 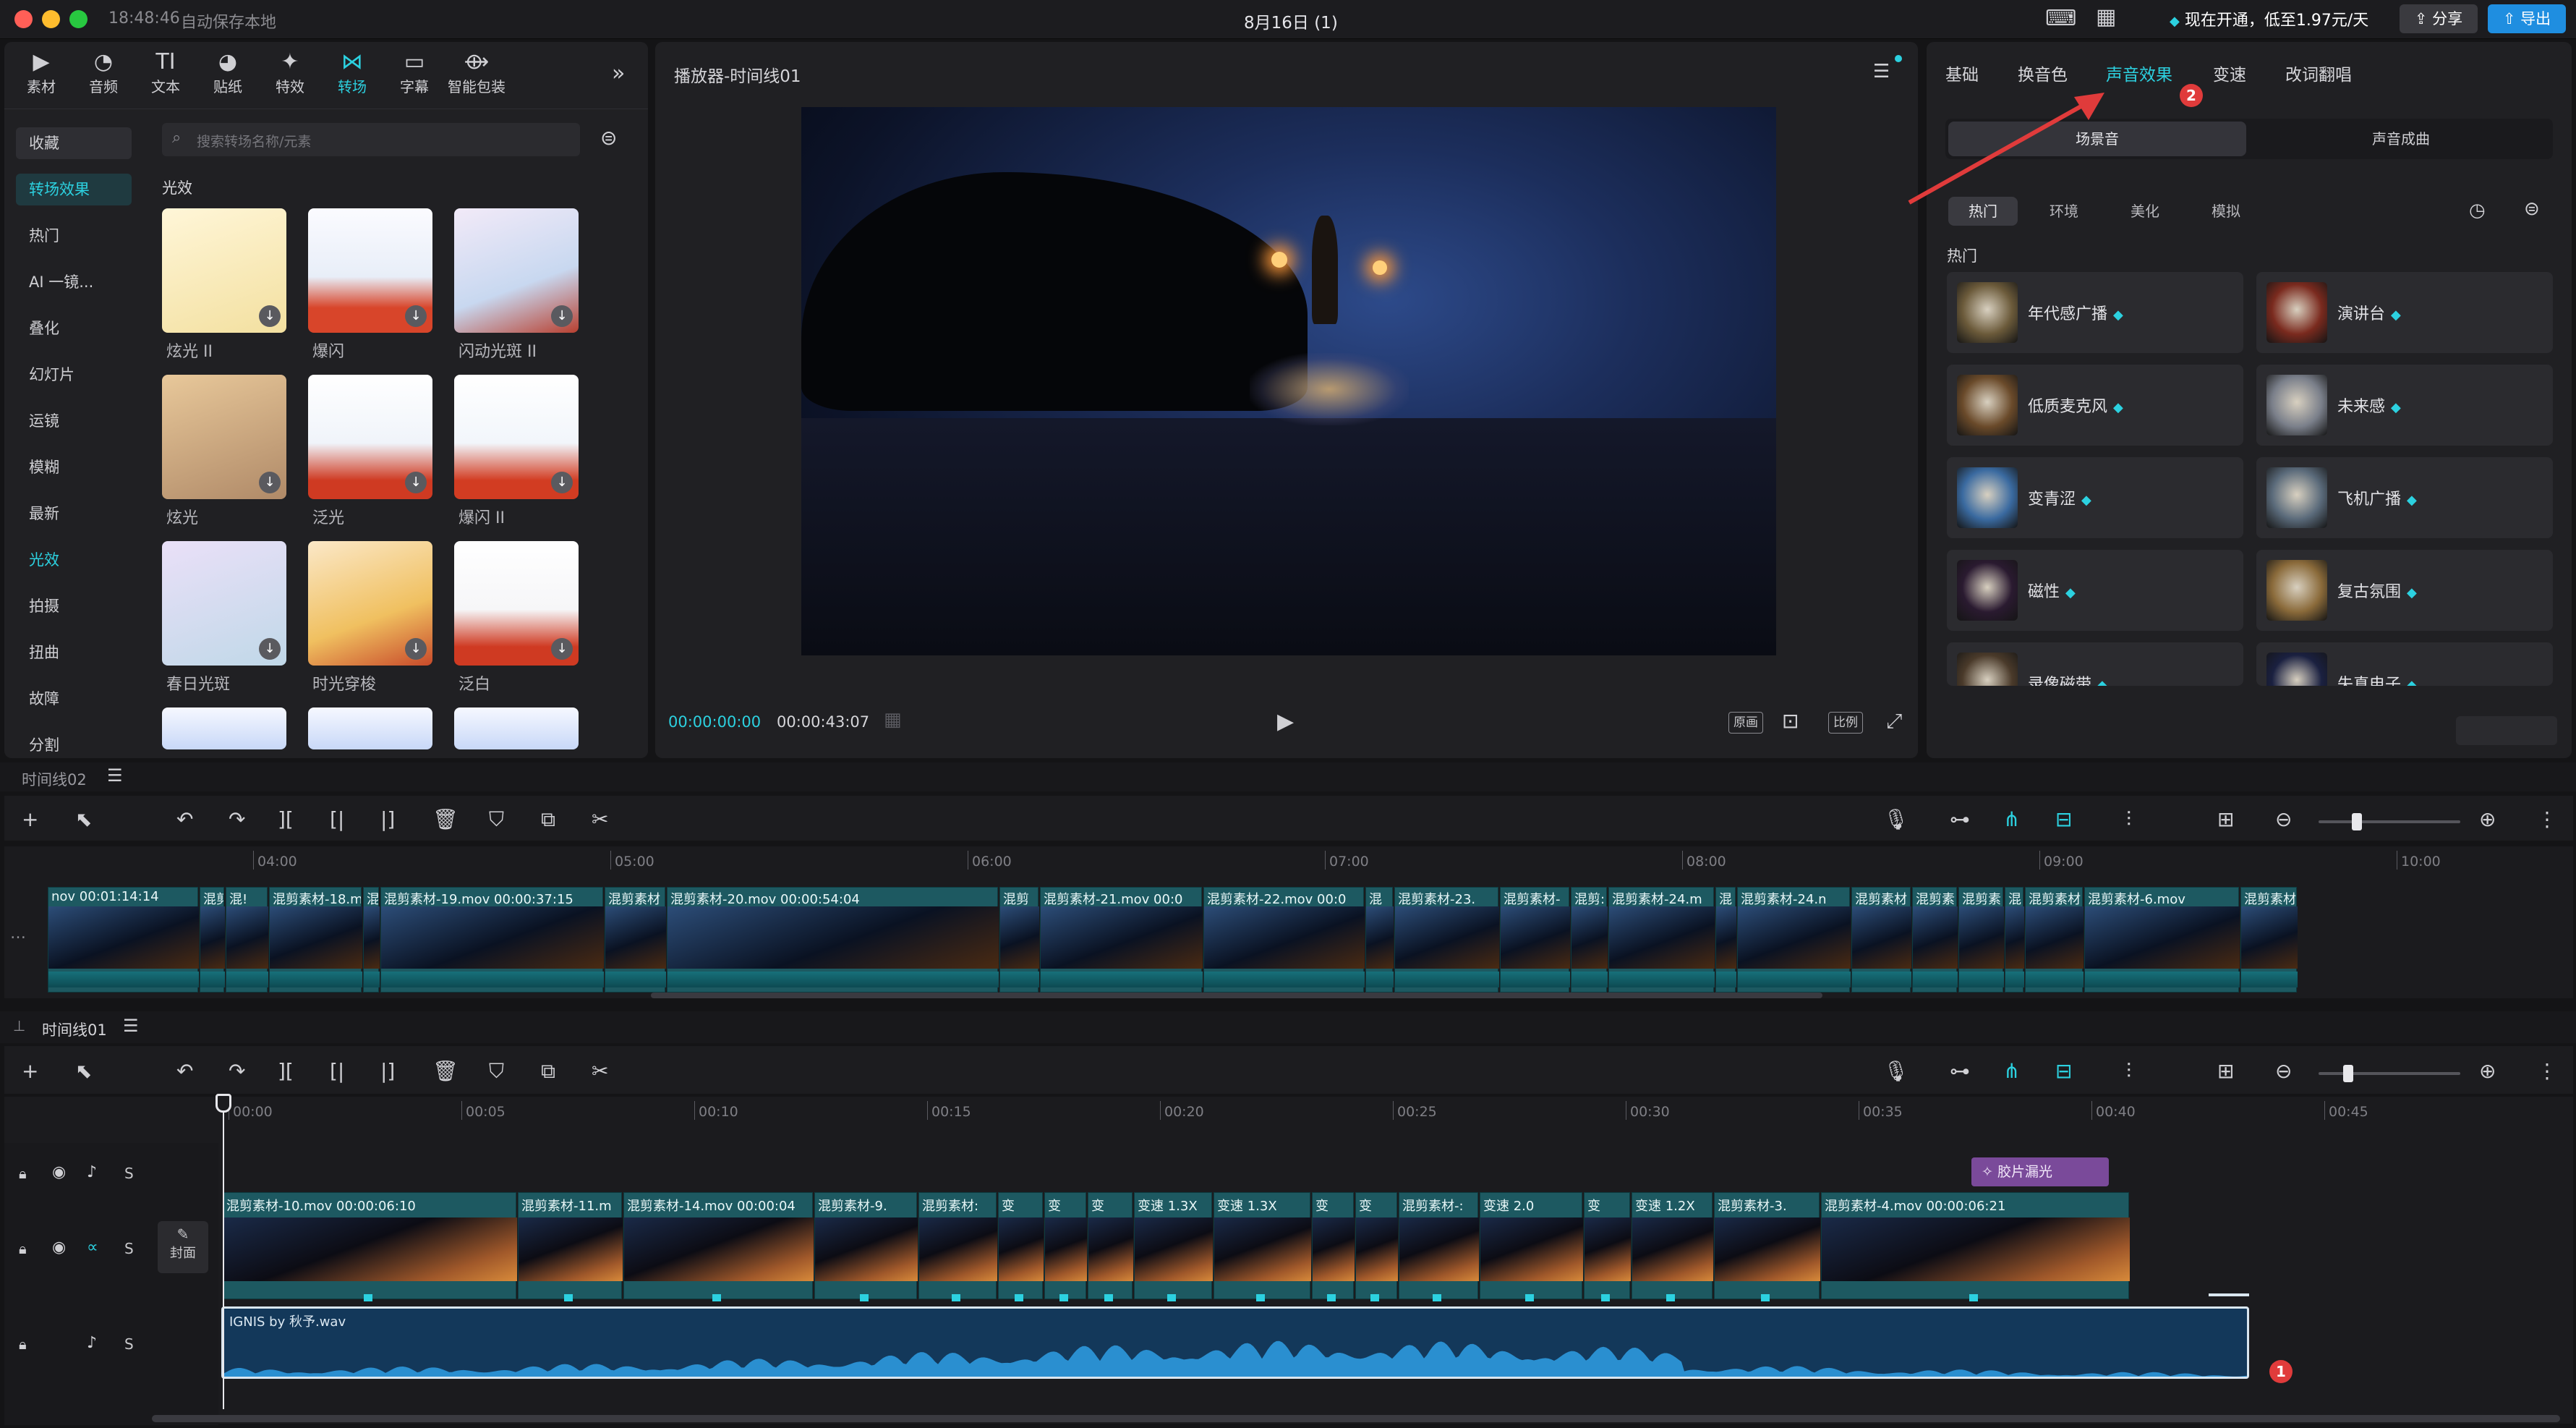 What do you see at coordinates (74, 606) in the screenshot?
I see `sidebar-item-10: 拍摄` at bounding box center [74, 606].